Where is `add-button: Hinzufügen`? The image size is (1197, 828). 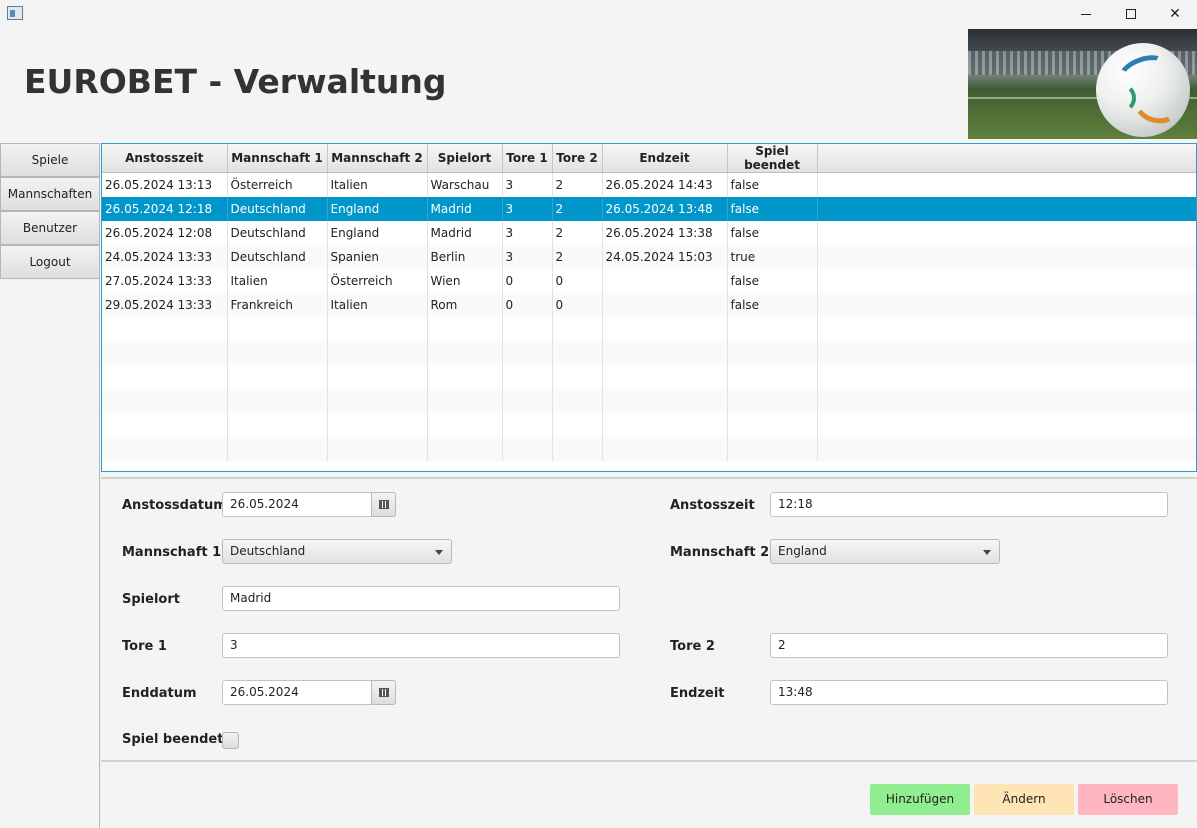 add-button: Hinzufügen is located at coordinates (920, 799).